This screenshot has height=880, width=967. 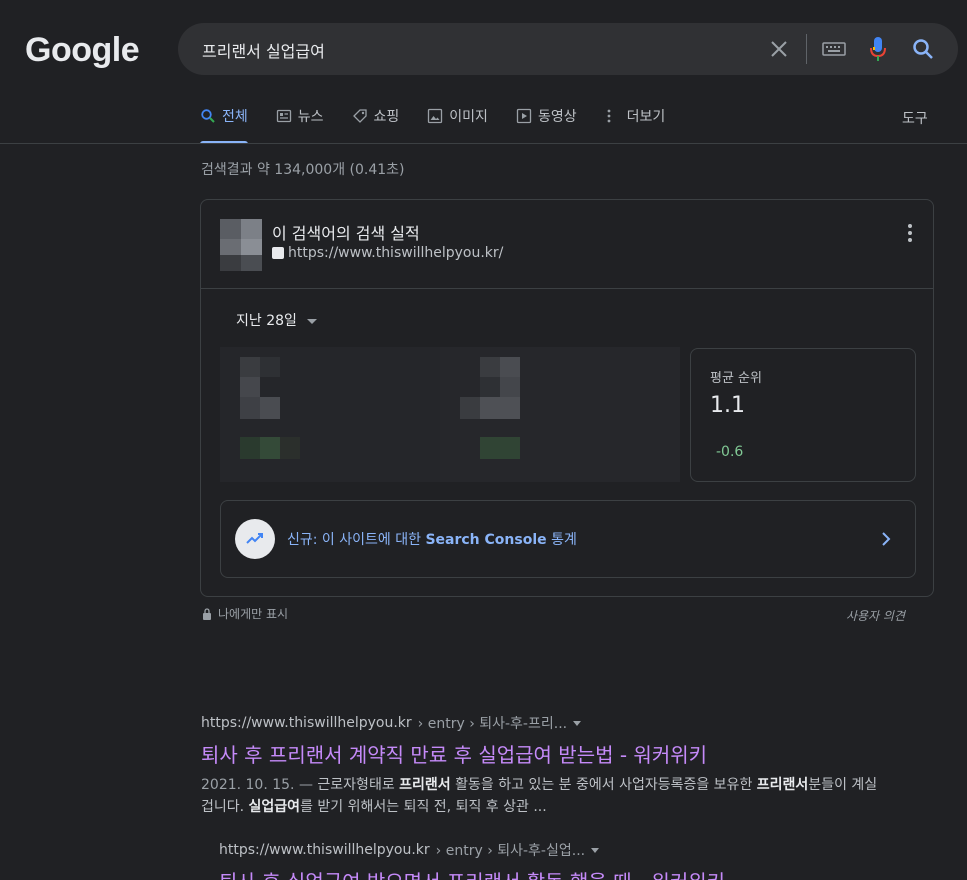 What do you see at coordinates (263, 50) in the screenshot?
I see `search-input: 프리랜서 실업급여` at bounding box center [263, 50].